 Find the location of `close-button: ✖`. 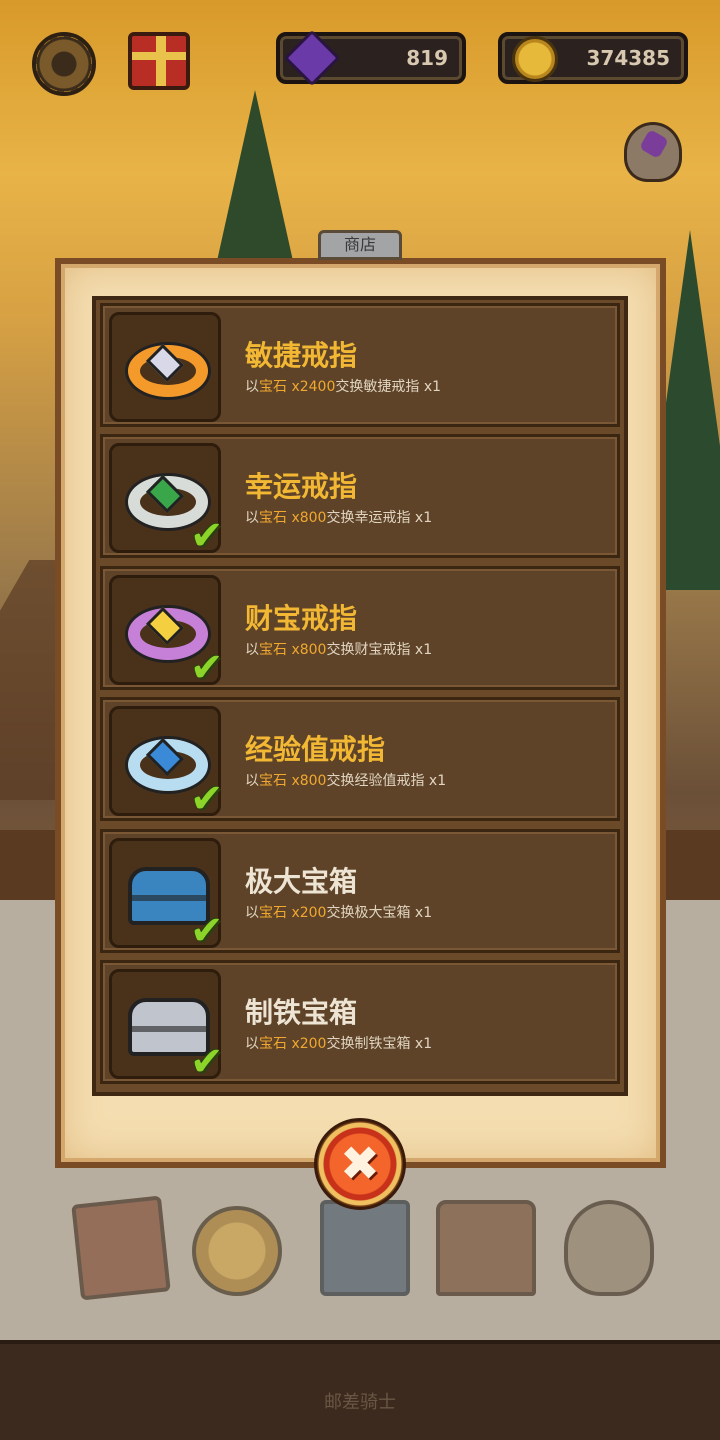

close-button: ✖ is located at coordinates (360, 1164).